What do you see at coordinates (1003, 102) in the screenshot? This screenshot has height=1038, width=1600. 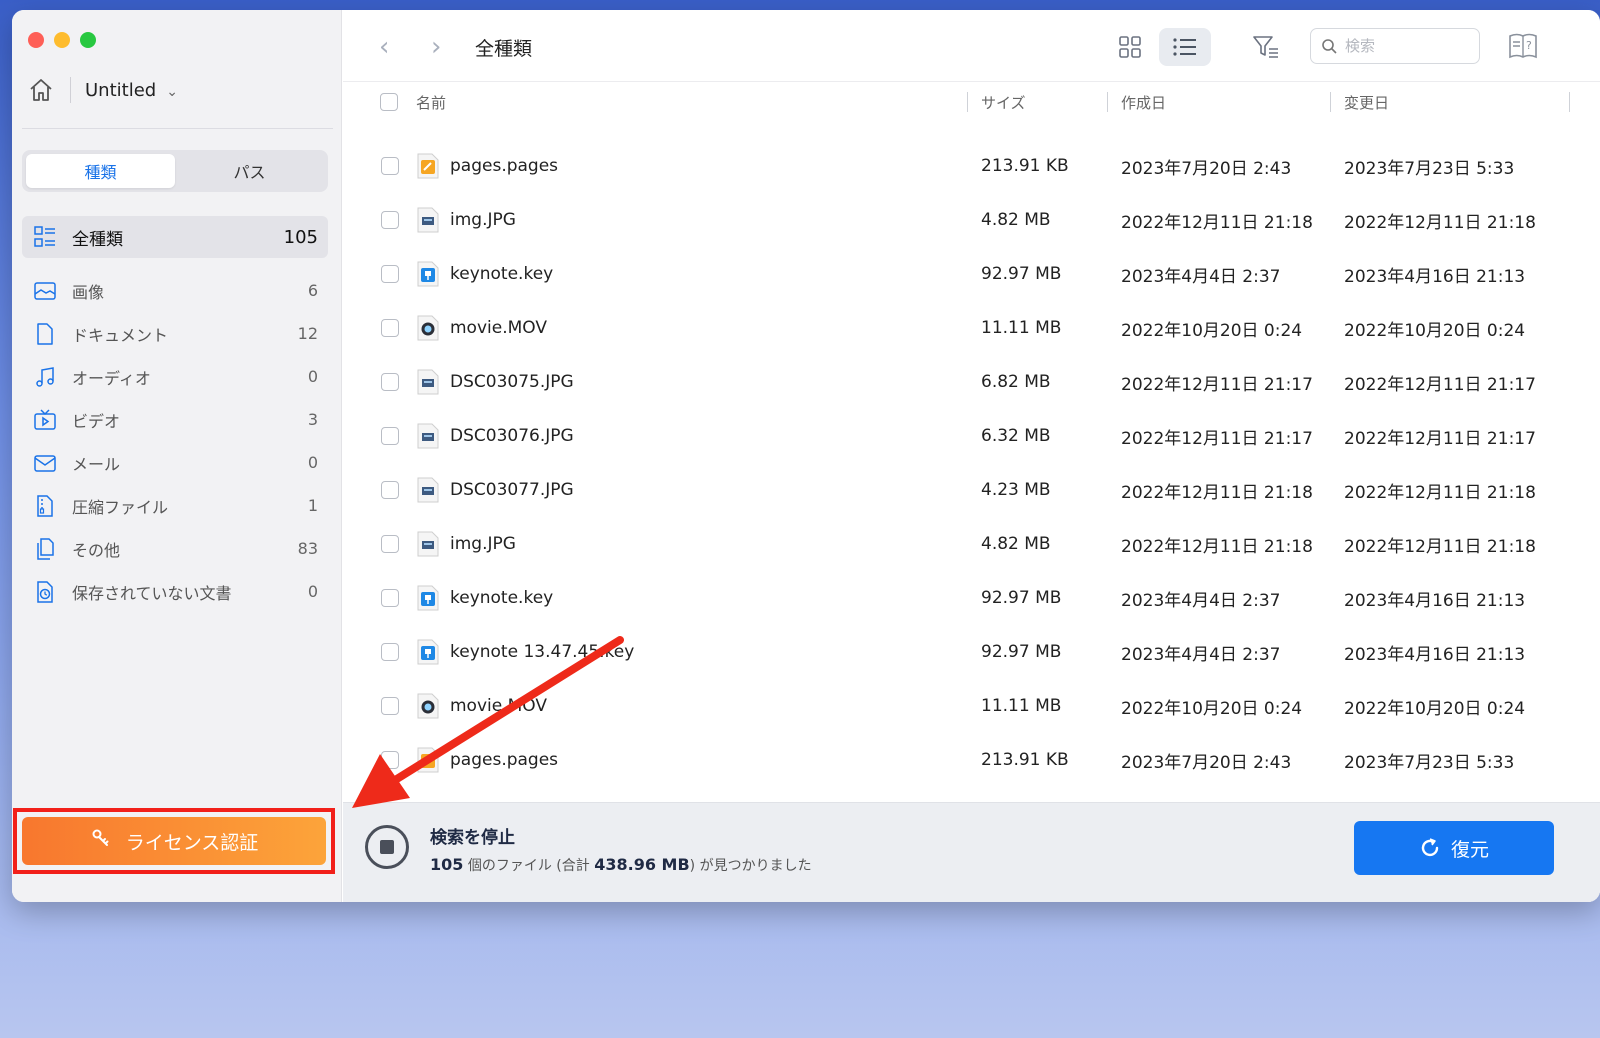 I see `column-header-size: サイズ` at bounding box center [1003, 102].